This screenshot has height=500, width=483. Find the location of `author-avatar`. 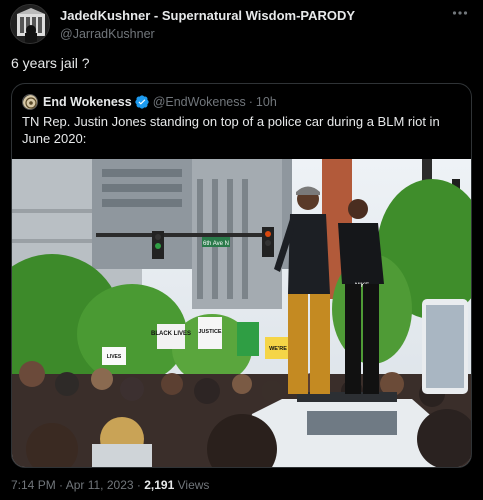

author-avatar is located at coordinates (30, 24).